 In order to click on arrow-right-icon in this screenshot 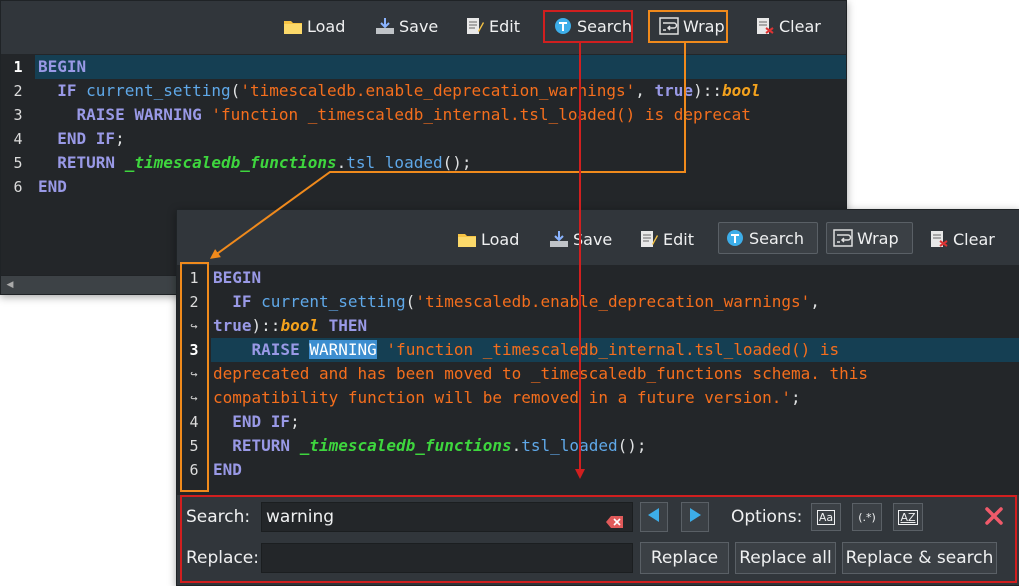, I will do `click(695, 517)`.